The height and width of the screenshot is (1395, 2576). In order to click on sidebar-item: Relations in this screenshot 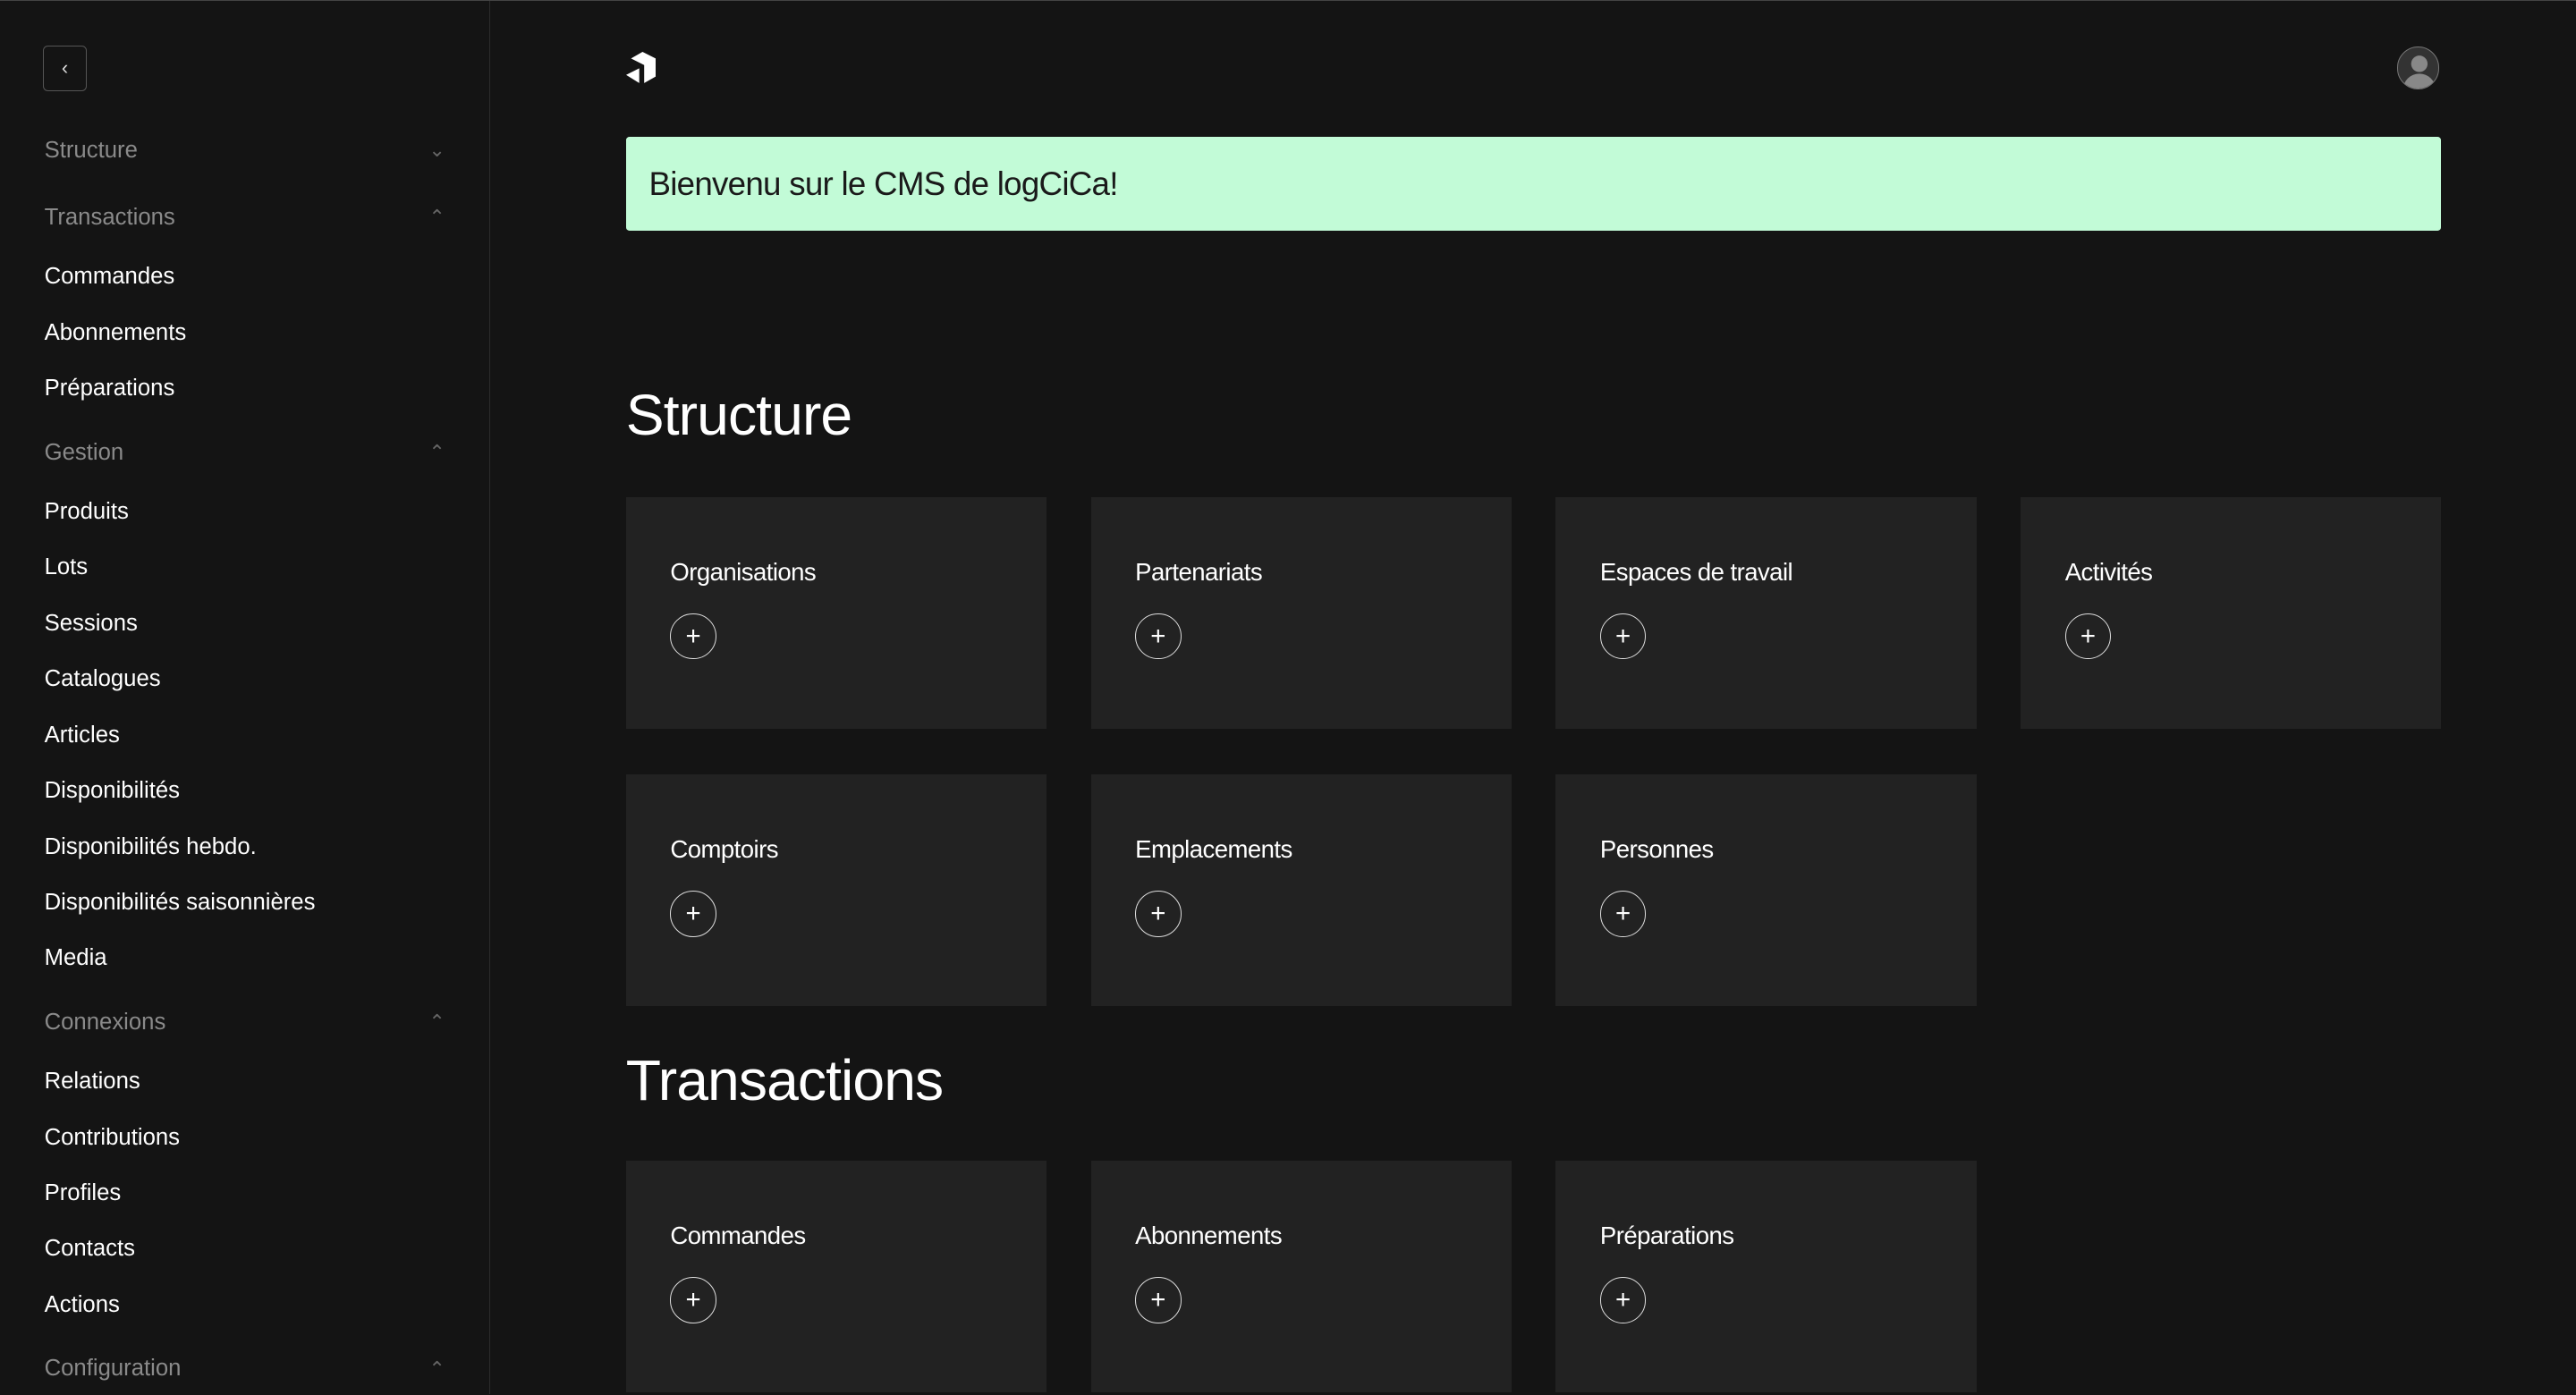, I will do `click(247, 1081)`.